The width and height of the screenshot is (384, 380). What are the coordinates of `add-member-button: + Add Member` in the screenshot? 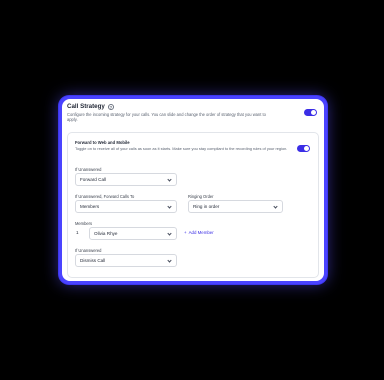 It's located at (199, 232).